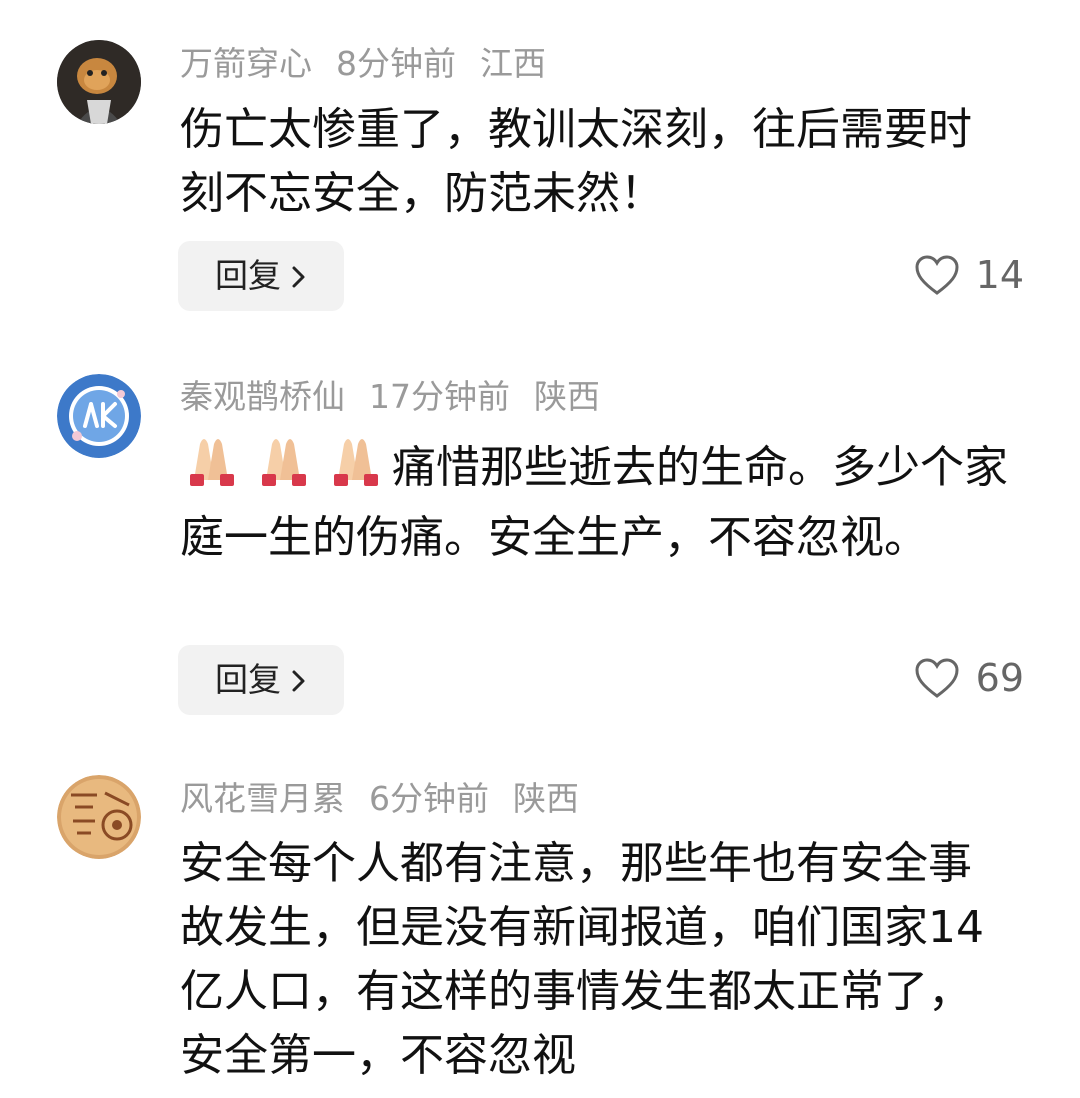 The height and width of the screenshot is (1098, 1080). What do you see at coordinates (999, 678) in the screenshot?
I see `like-count: 69` at bounding box center [999, 678].